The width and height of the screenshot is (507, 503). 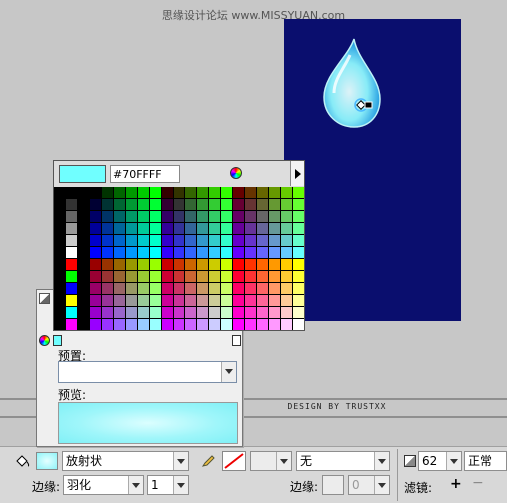 I want to click on paint-bucket-icon, so click(x=23, y=461).